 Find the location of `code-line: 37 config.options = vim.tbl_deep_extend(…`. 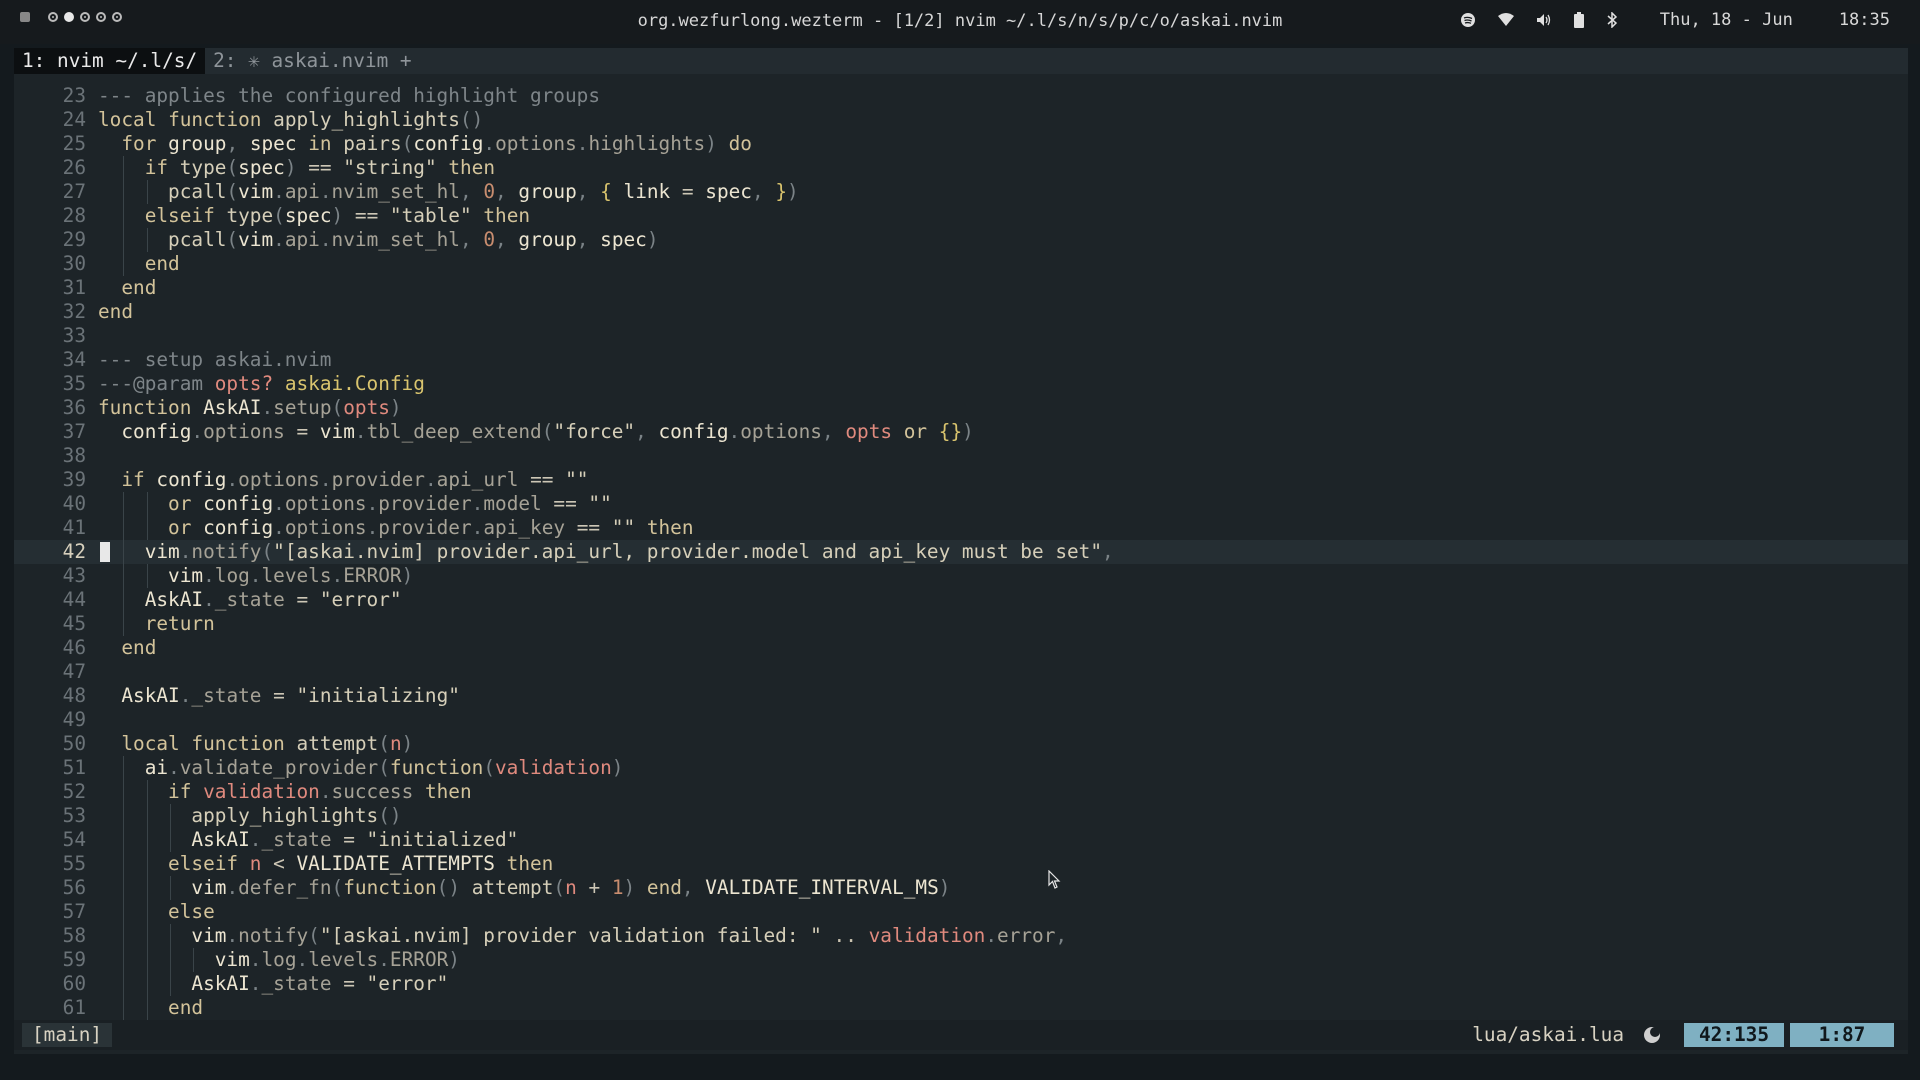

code-line: 37 config.options = vim.tbl_deep_extend(… is located at coordinates (961, 432).